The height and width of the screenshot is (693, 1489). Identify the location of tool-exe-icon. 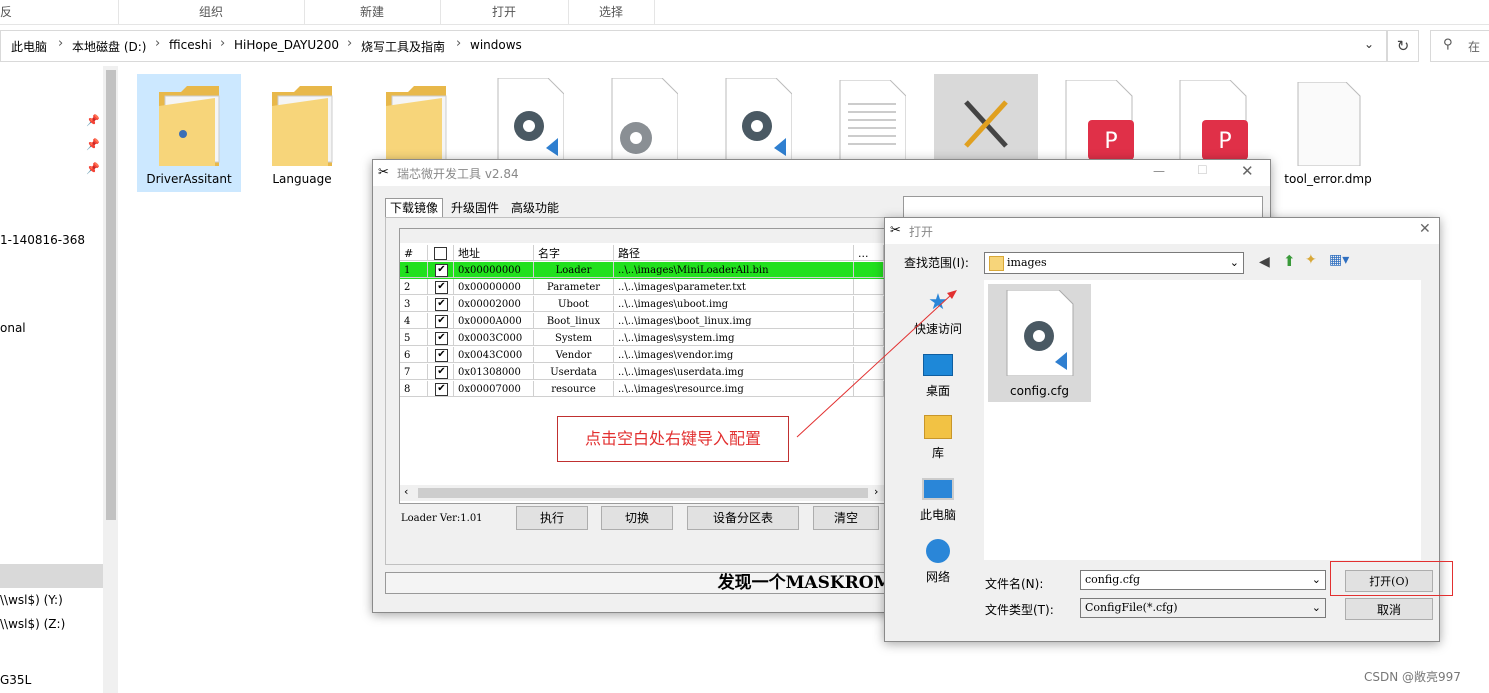
(986, 124).